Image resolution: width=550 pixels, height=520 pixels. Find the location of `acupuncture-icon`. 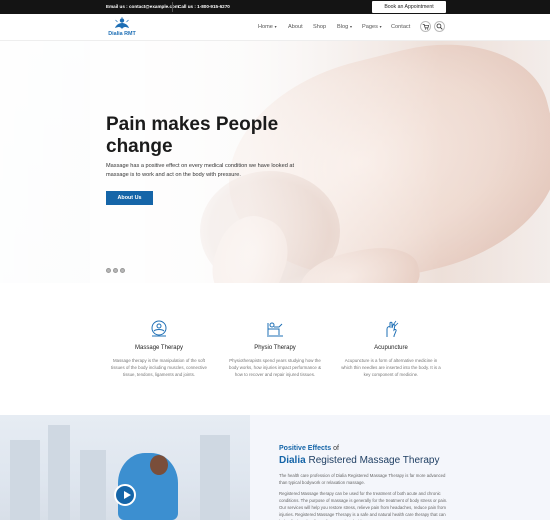

acupuncture-icon is located at coordinates (392, 328).